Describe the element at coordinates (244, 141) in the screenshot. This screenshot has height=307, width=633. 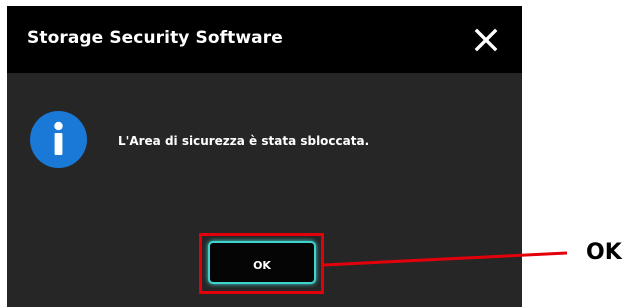
I see `dialog-message: L'Area di sicurezza è stata sbloccata.` at that location.